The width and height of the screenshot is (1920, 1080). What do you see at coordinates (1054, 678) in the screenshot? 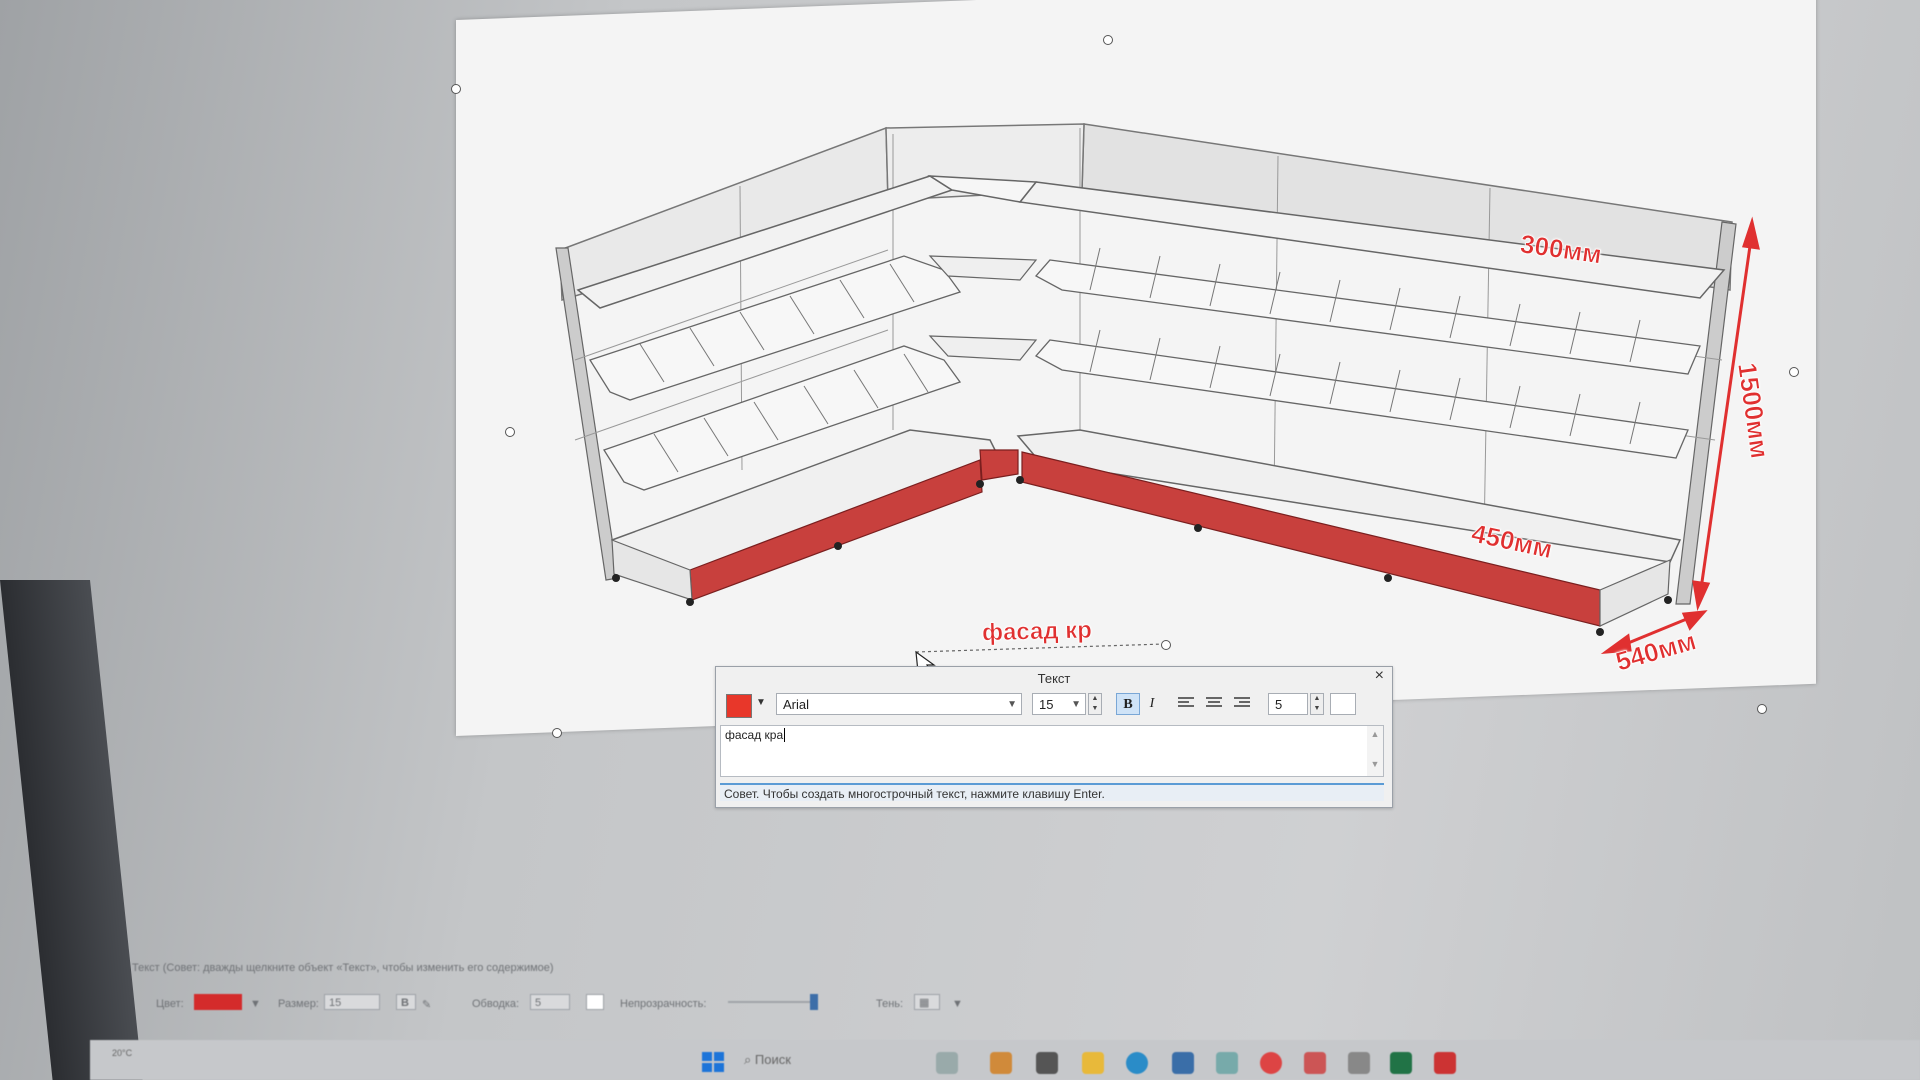
I see `dialog-title: Текст` at bounding box center [1054, 678].